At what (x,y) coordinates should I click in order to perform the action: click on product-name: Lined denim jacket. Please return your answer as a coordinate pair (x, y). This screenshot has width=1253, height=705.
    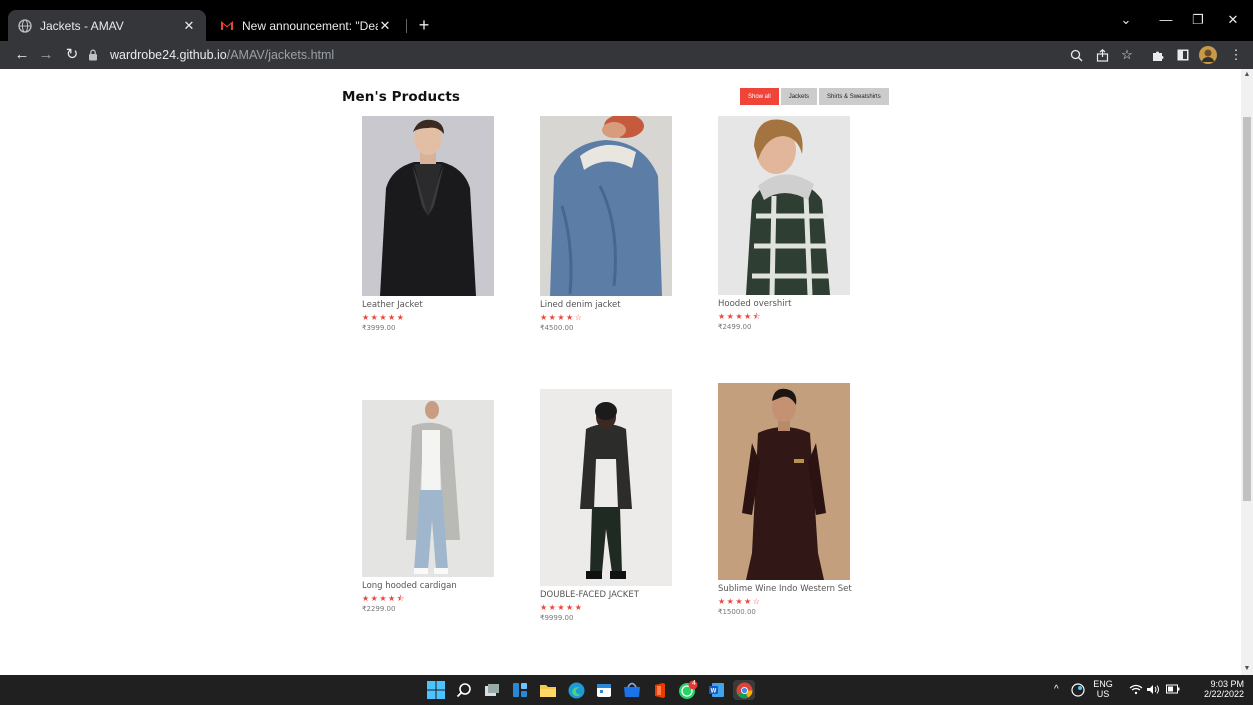
    Looking at the image, I should click on (580, 305).